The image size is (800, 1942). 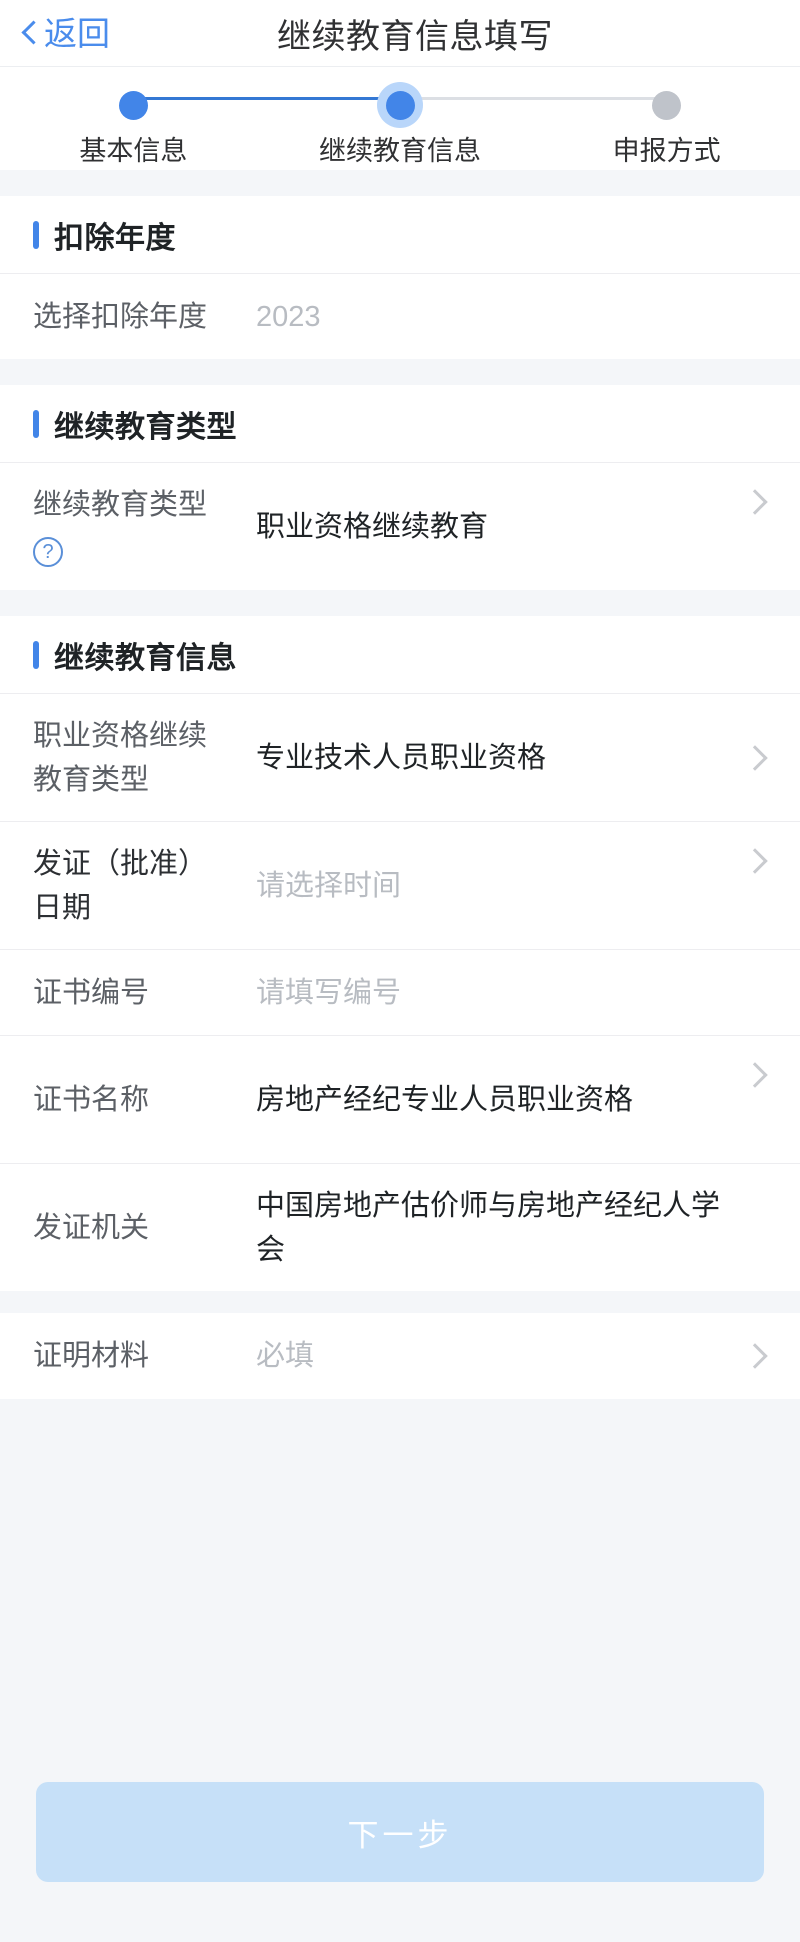 What do you see at coordinates (400, 654) in the screenshot?
I see `section-header: 继续教育信息` at bounding box center [400, 654].